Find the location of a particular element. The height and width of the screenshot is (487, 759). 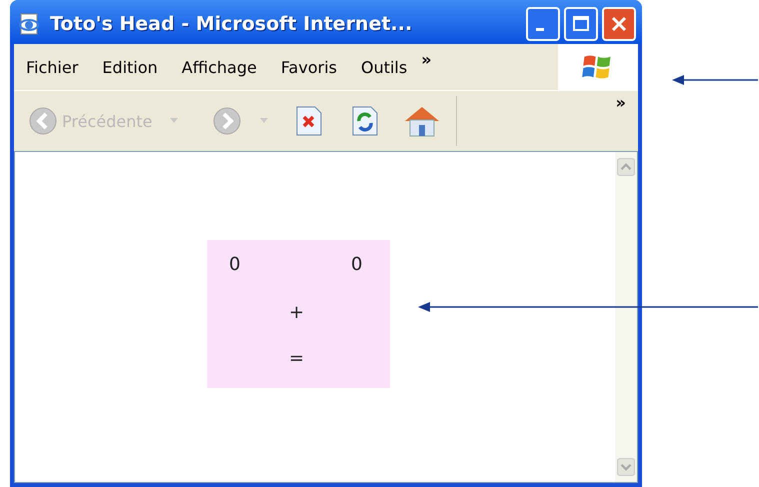

close-button is located at coordinates (619, 24).